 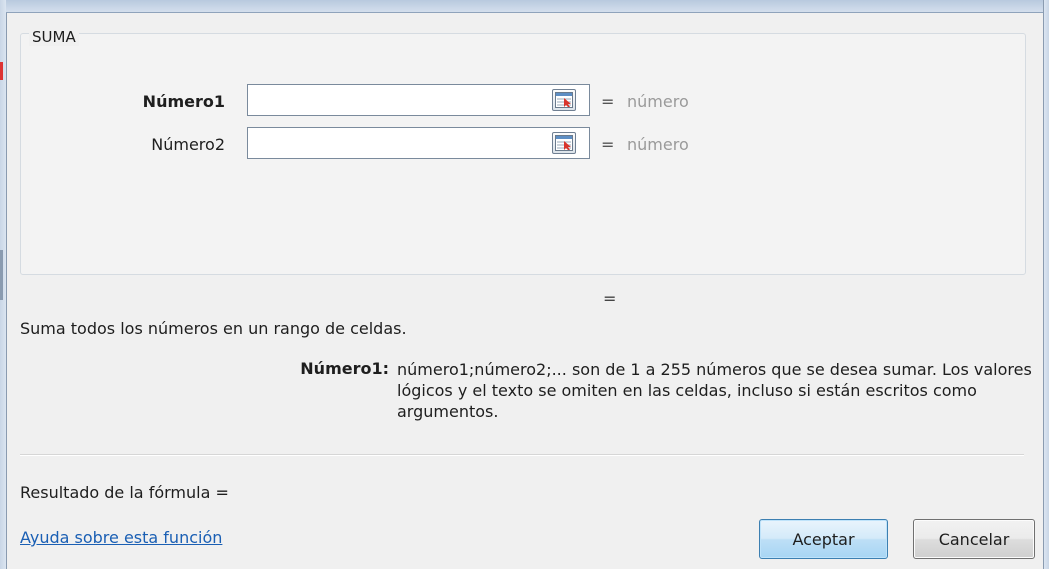 What do you see at coordinates (608, 144) in the screenshot?
I see `argument-2-equals: =` at bounding box center [608, 144].